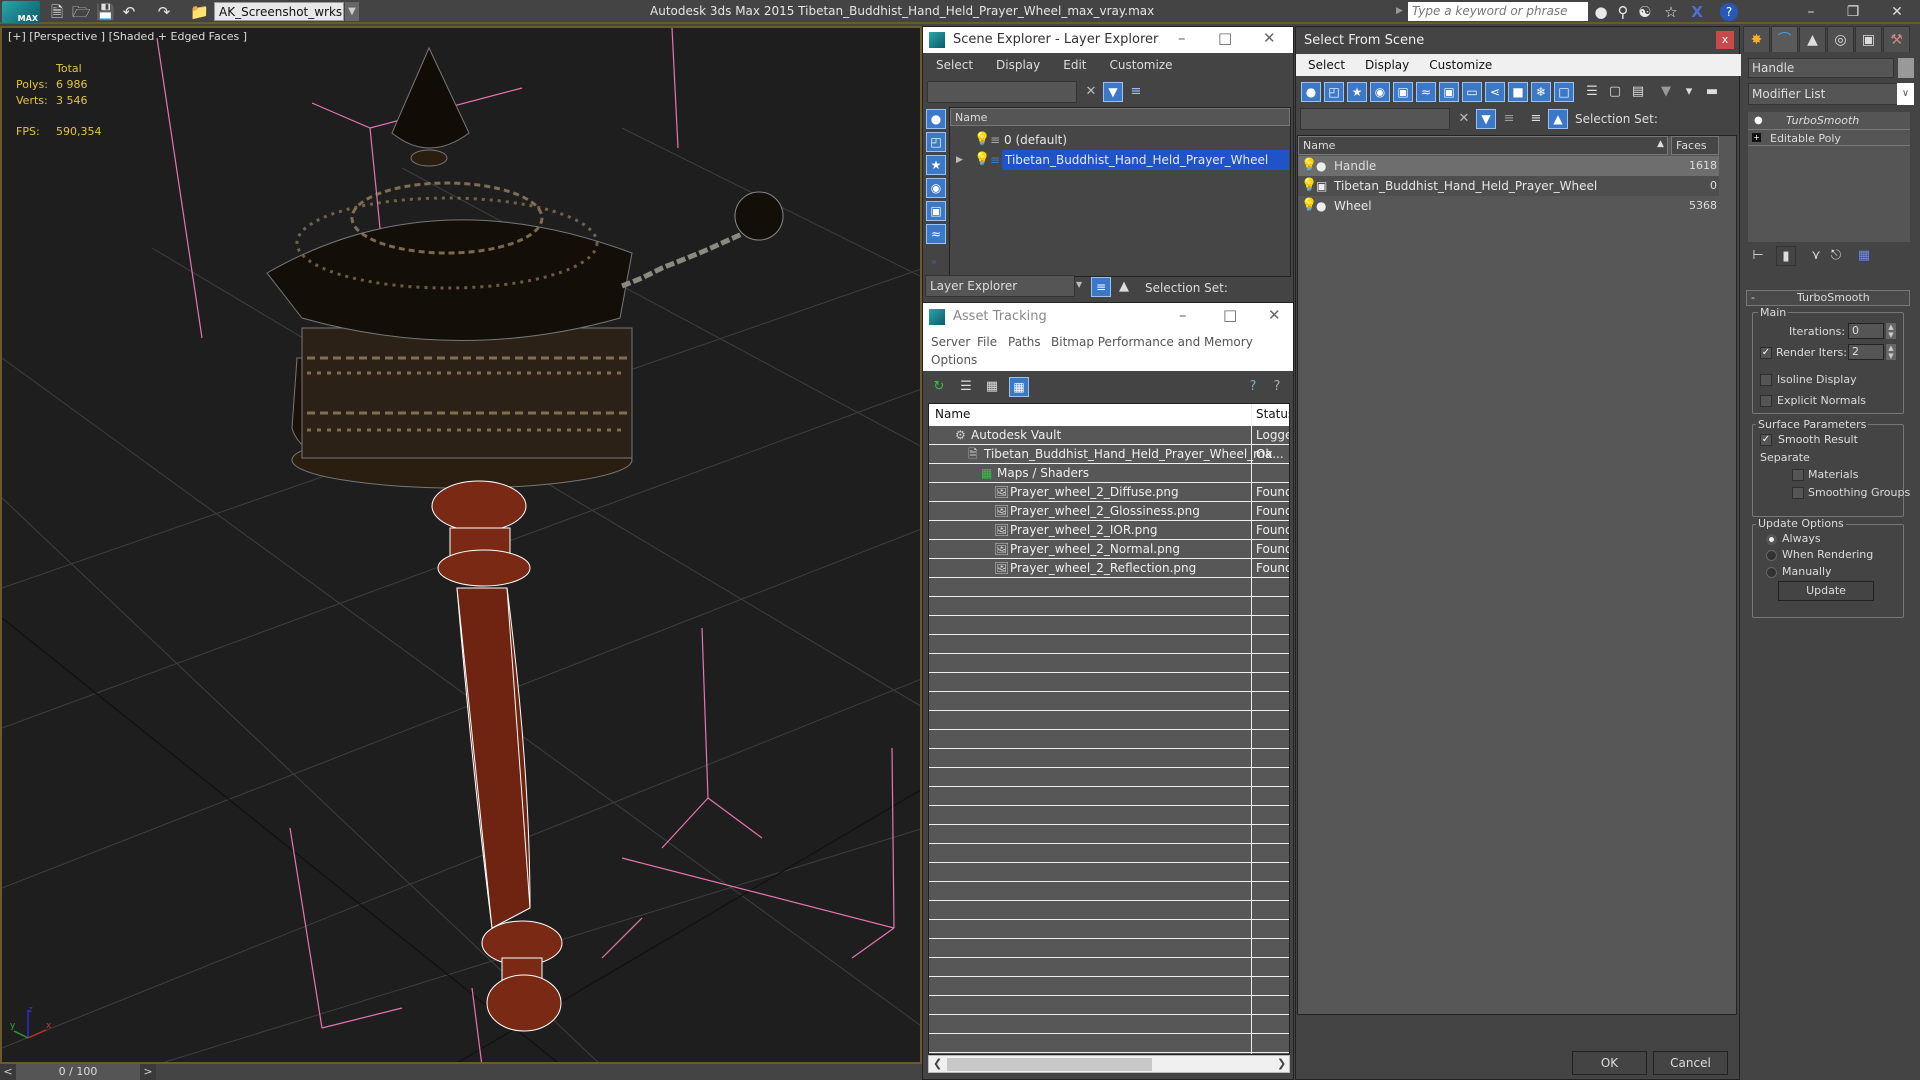 The height and width of the screenshot is (1080, 1920). I want to click on materials-checkbox, so click(1798, 475).